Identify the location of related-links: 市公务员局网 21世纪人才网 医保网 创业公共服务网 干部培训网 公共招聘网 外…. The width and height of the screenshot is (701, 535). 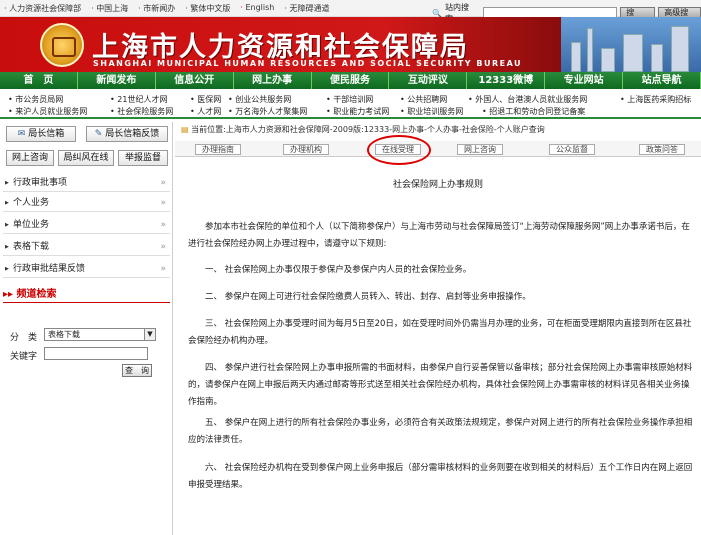
(350, 105).